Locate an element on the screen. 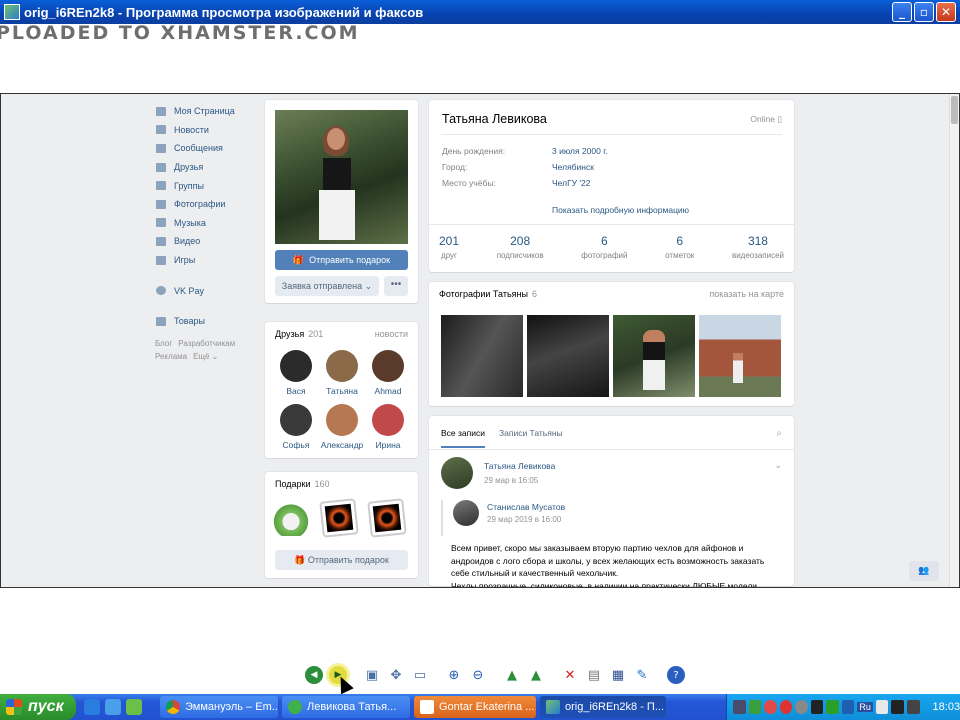  nav-music: Музыка is located at coordinates (206, 223).